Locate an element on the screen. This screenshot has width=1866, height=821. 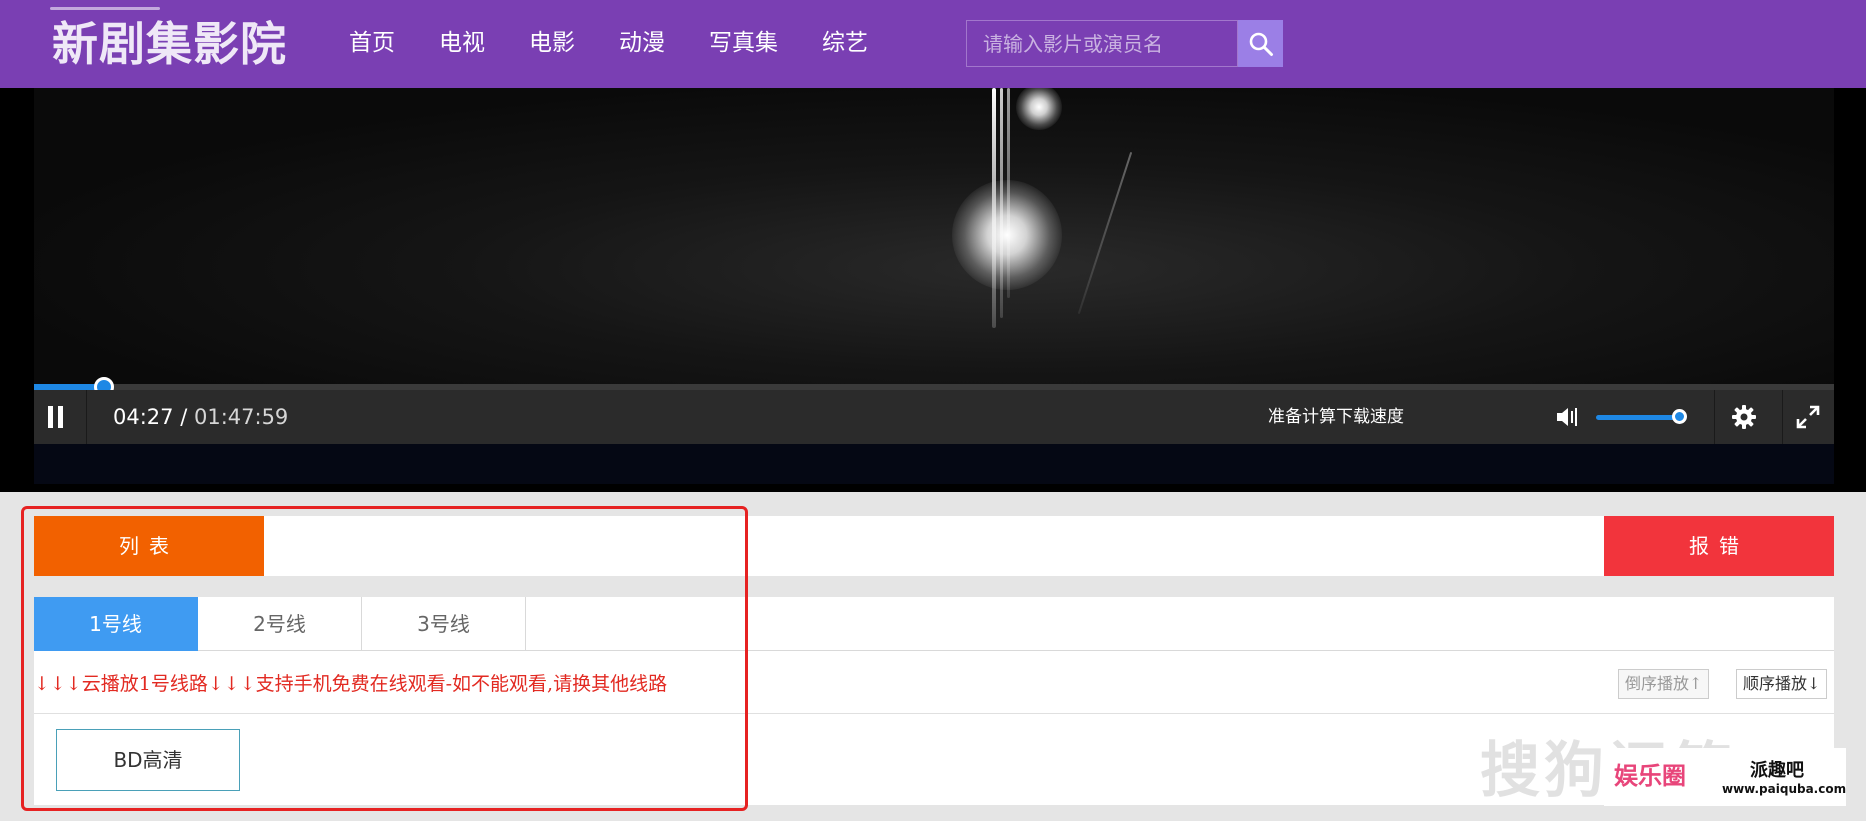
search-box is located at coordinates (1102, 43).